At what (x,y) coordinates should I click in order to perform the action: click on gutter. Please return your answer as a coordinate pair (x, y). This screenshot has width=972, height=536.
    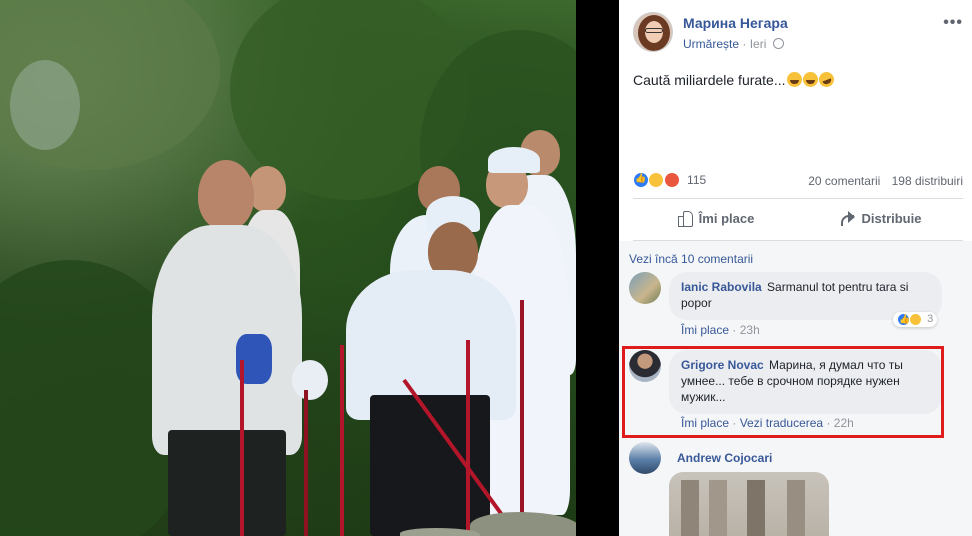
    Looking at the image, I should click on (597, 268).